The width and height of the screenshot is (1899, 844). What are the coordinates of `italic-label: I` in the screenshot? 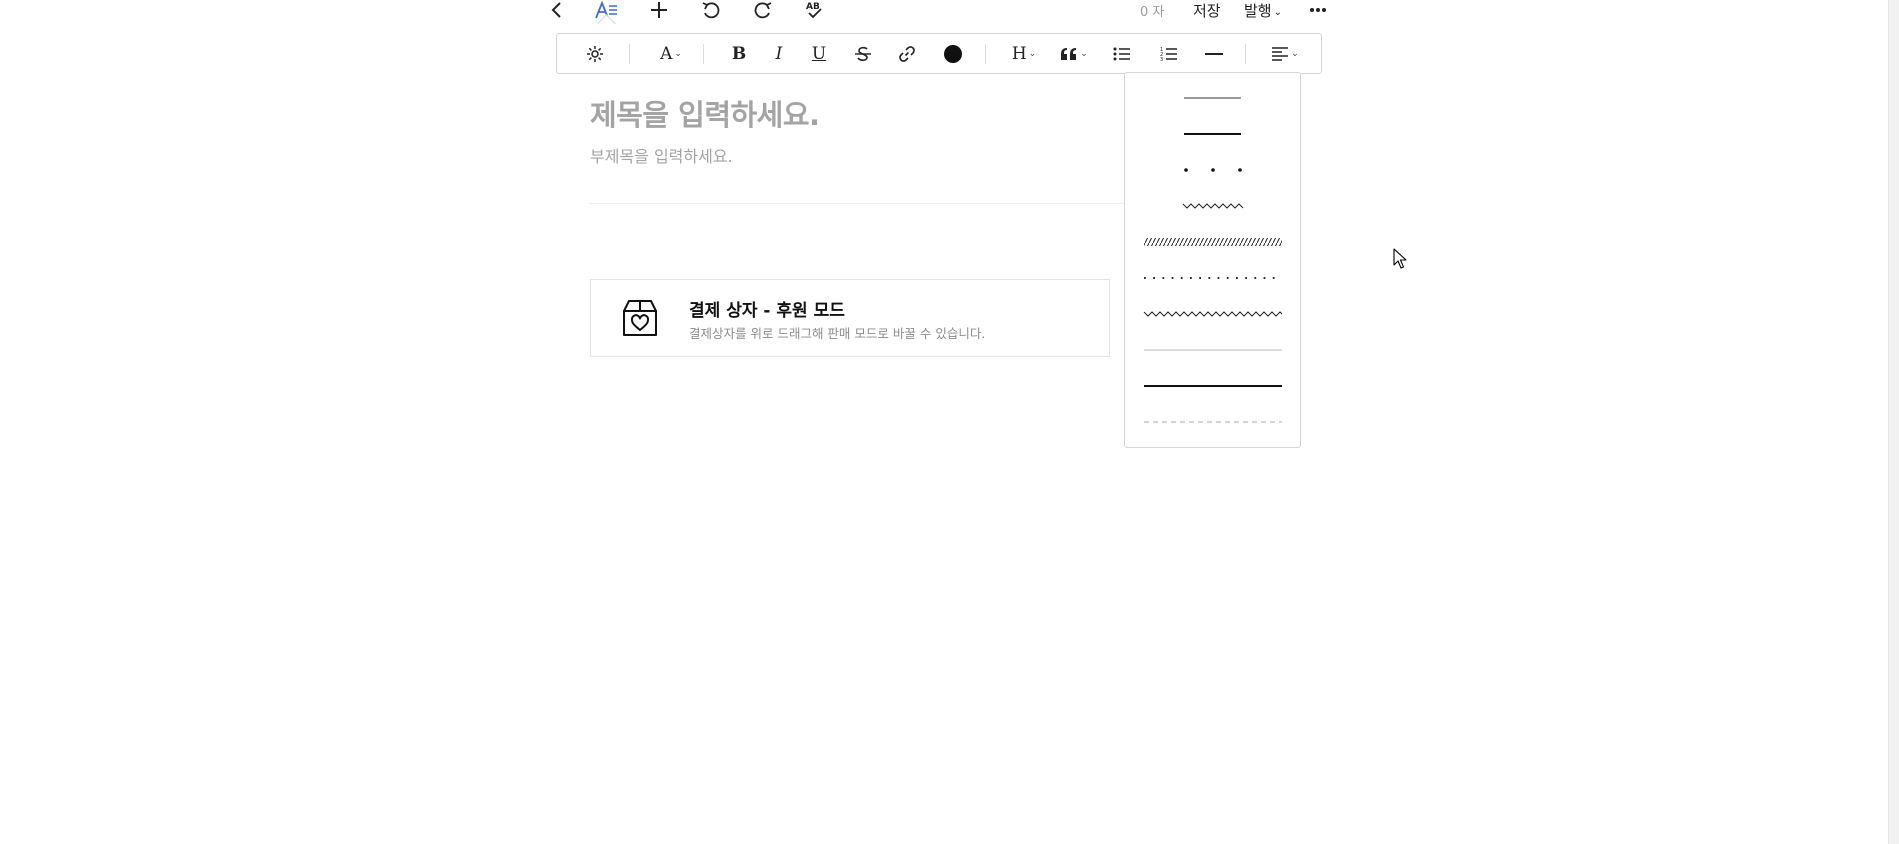 It's located at (779, 54).